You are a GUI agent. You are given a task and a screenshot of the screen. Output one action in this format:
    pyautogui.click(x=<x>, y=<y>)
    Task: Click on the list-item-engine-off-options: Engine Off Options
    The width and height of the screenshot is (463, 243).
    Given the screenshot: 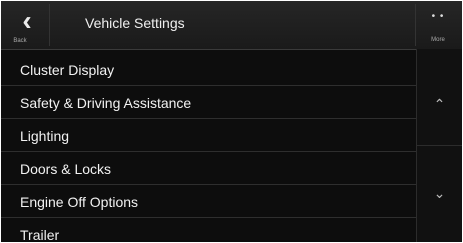 What is the action you would take?
    pyautogui.click(x=209, y=201)
    